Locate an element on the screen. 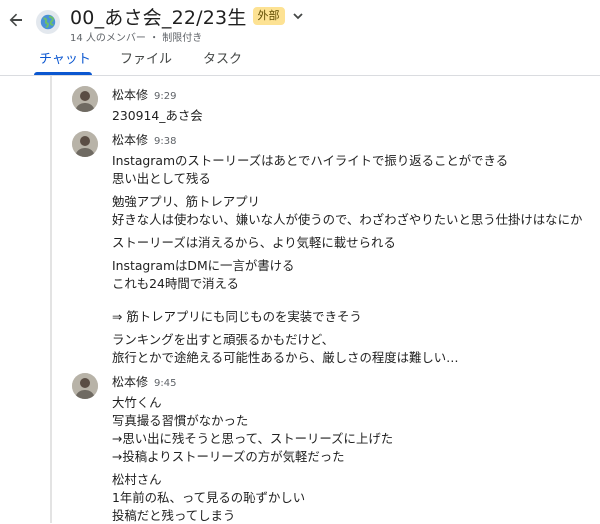 Image resolution: width=600 pixels, height=524 pixels. external-badge: 外部 is located at coordinates (268, 16).